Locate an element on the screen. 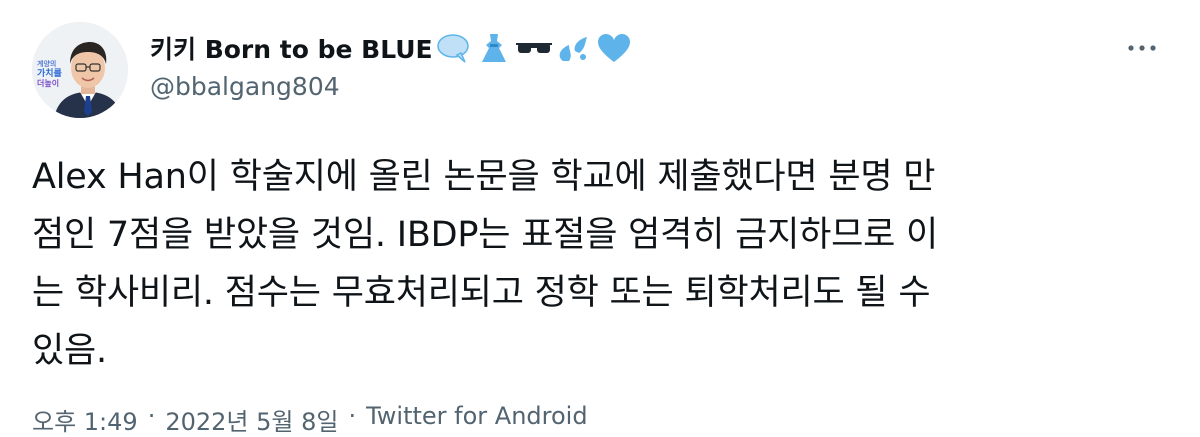 The width and height of the screenshot is (1200, 437). svg-text: 가치를 is located at coordinates (49, 73).